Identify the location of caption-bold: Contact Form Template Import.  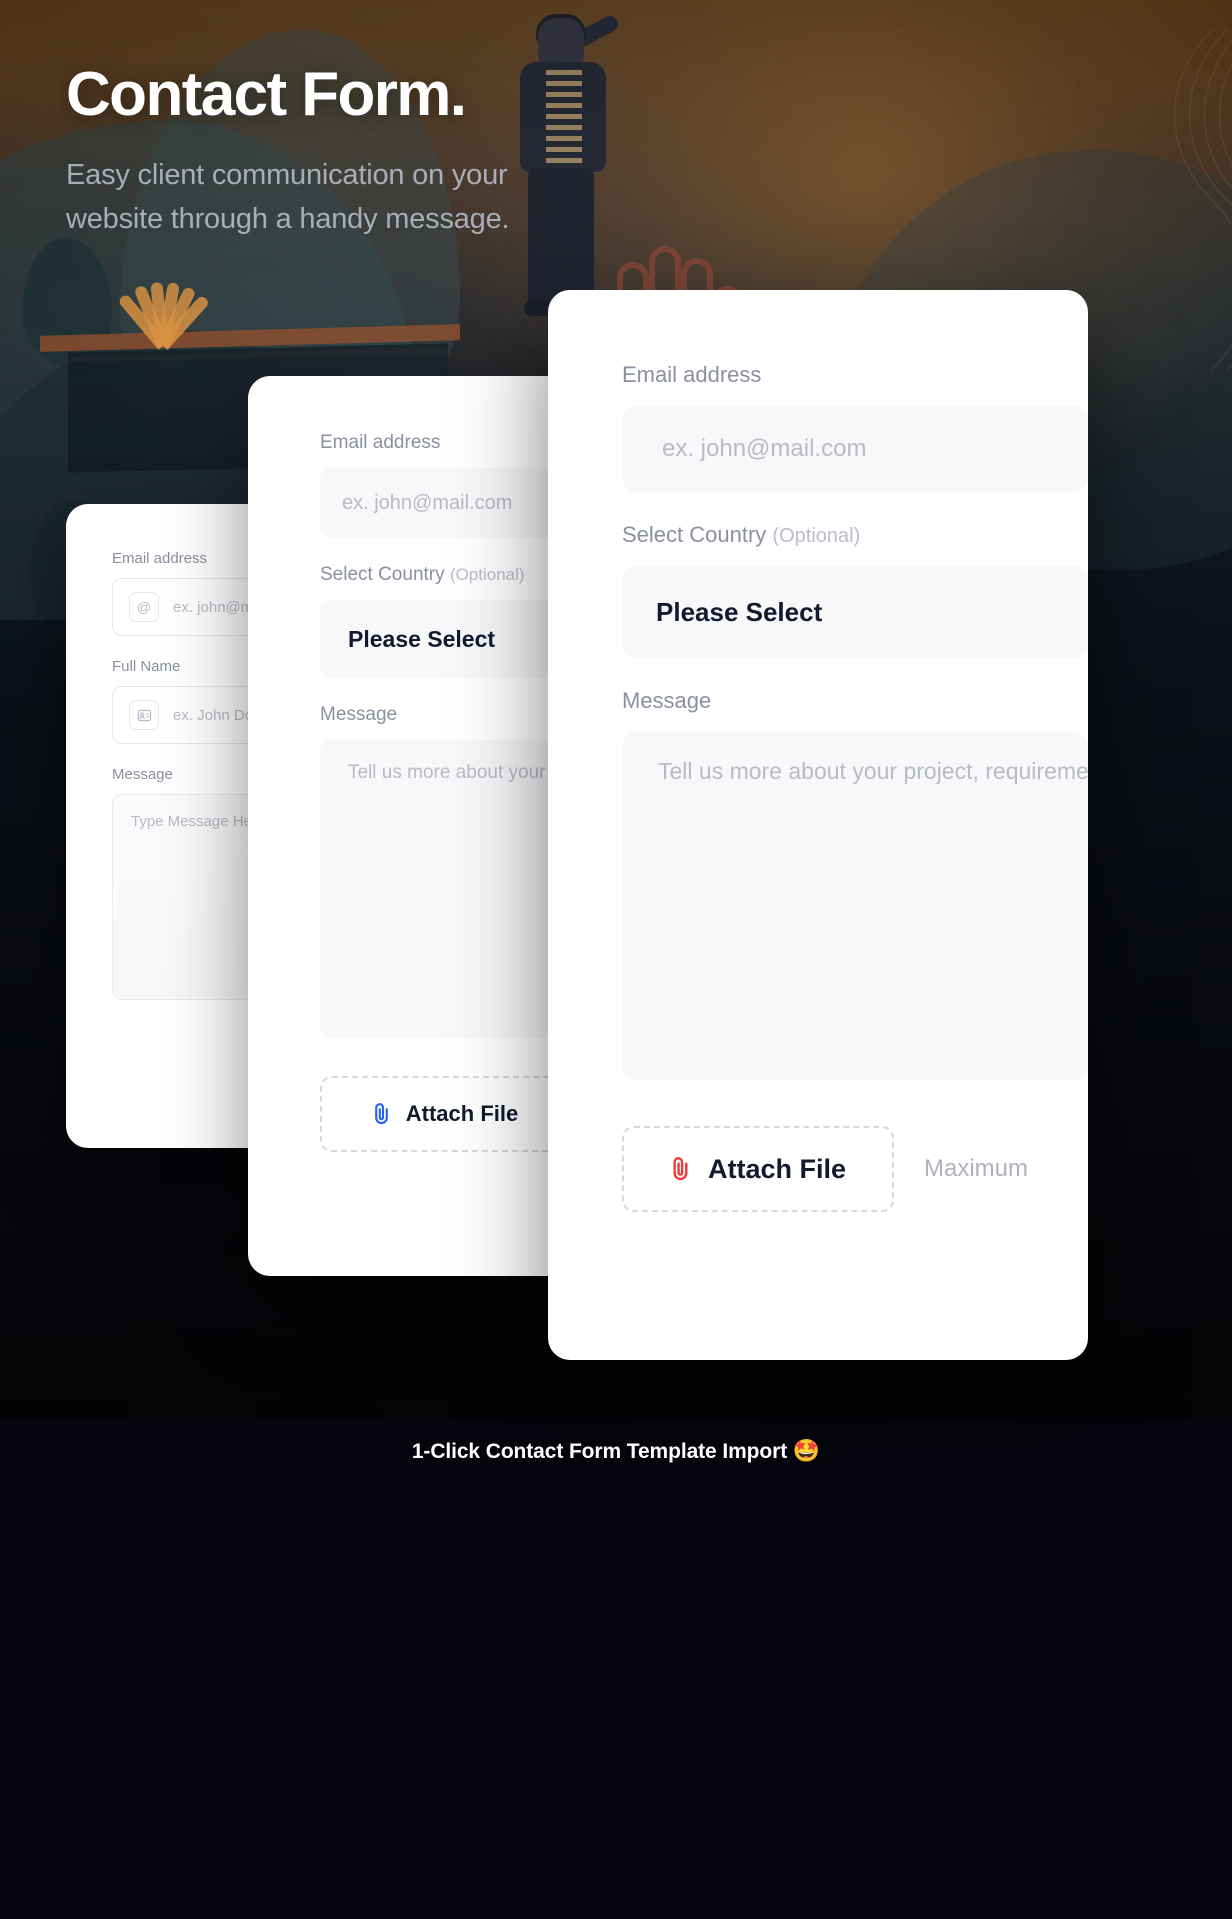
(636, 1451).